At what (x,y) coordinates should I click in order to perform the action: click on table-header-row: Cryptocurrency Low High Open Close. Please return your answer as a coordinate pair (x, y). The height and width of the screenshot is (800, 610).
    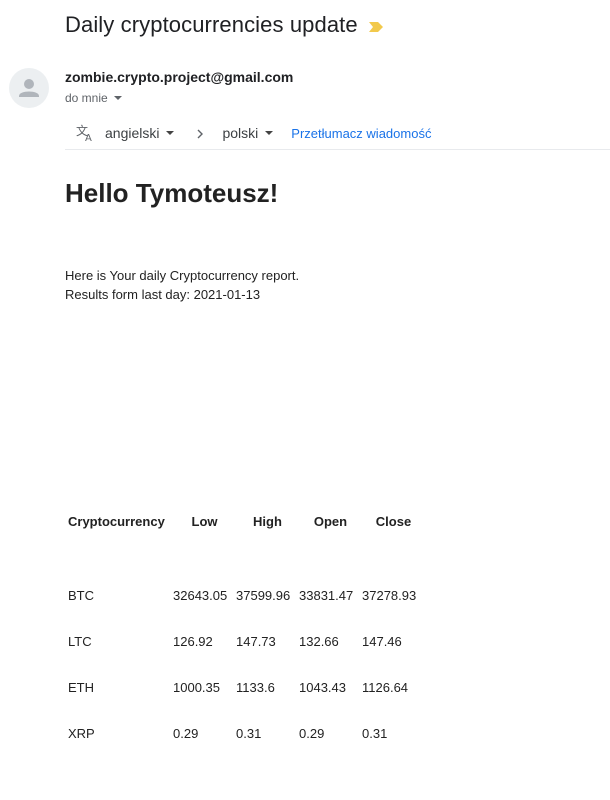
    Looking at the image, I should click on (245, 521).